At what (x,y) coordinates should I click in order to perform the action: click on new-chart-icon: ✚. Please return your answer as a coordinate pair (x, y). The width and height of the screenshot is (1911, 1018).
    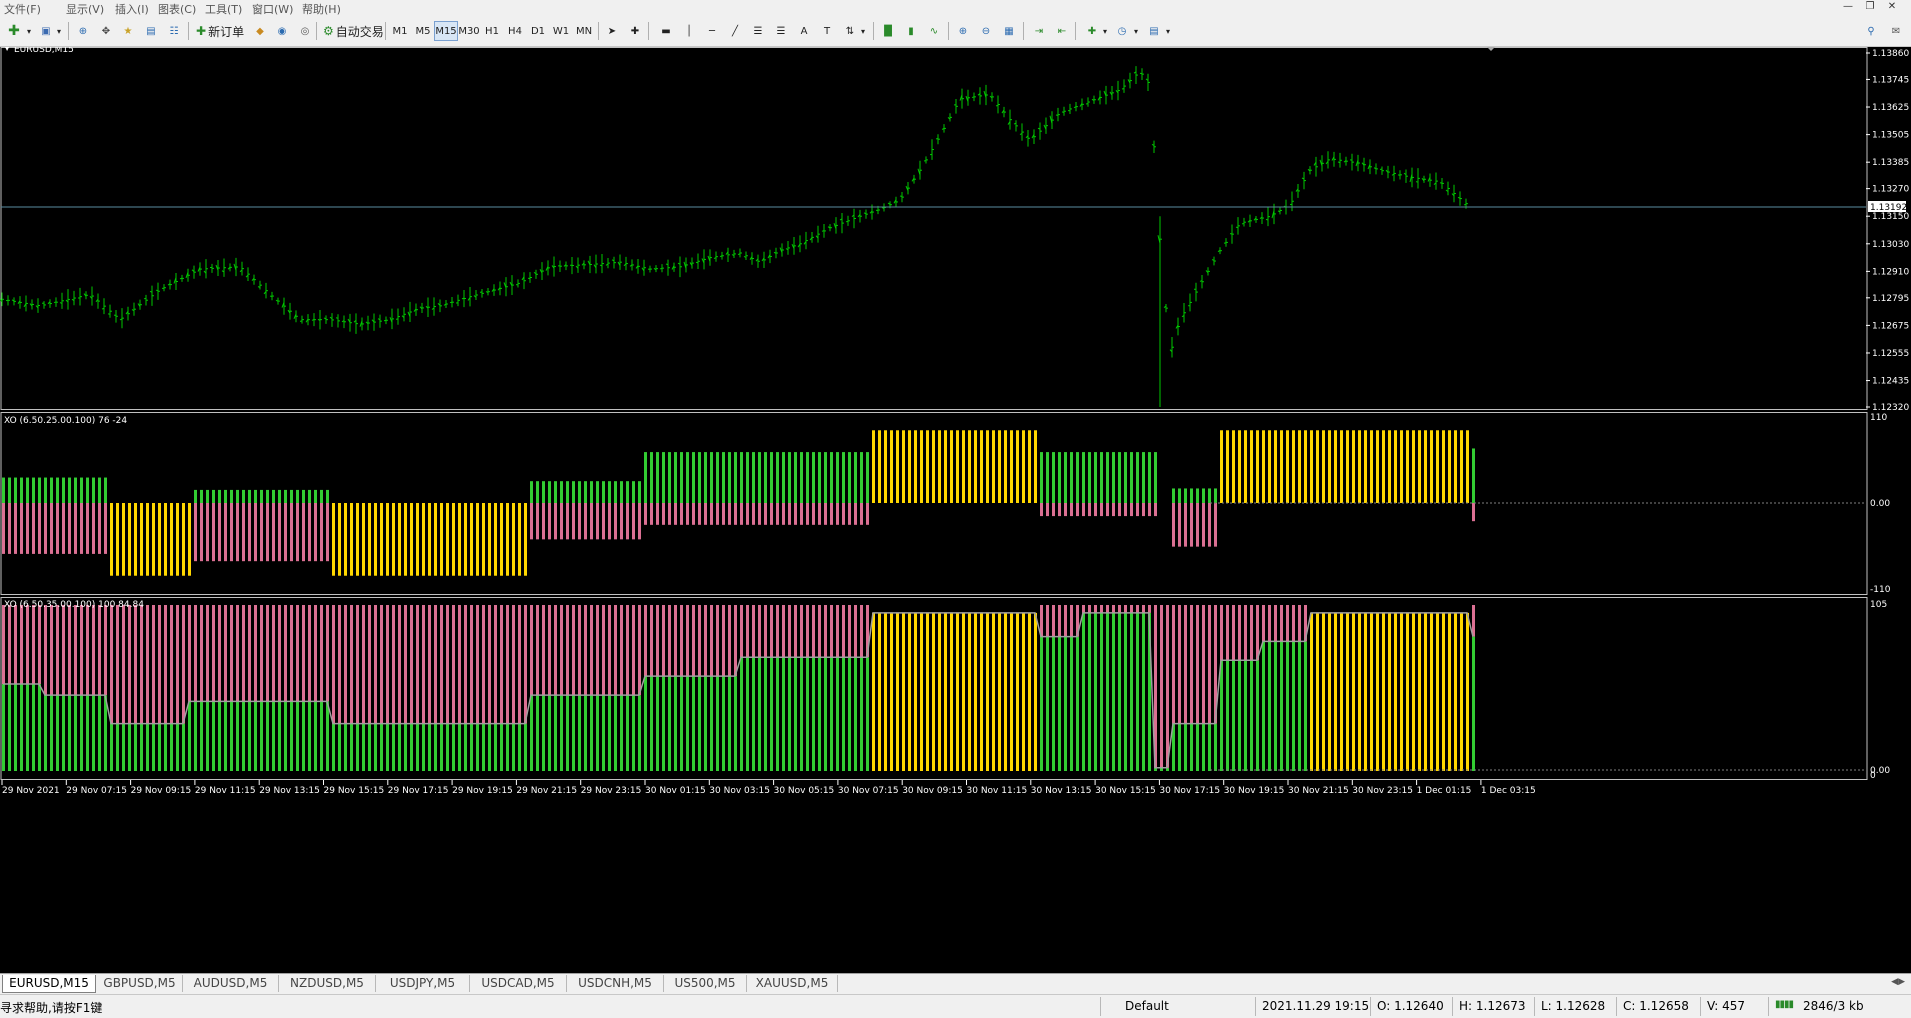
    Looking at the image, I should click on (14, 31).